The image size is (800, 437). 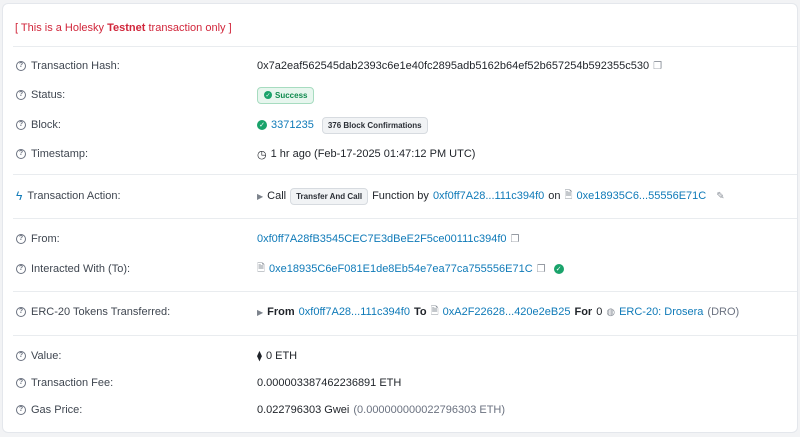 I want to click on erc20-to-text: To, so click(x=420, y=312).